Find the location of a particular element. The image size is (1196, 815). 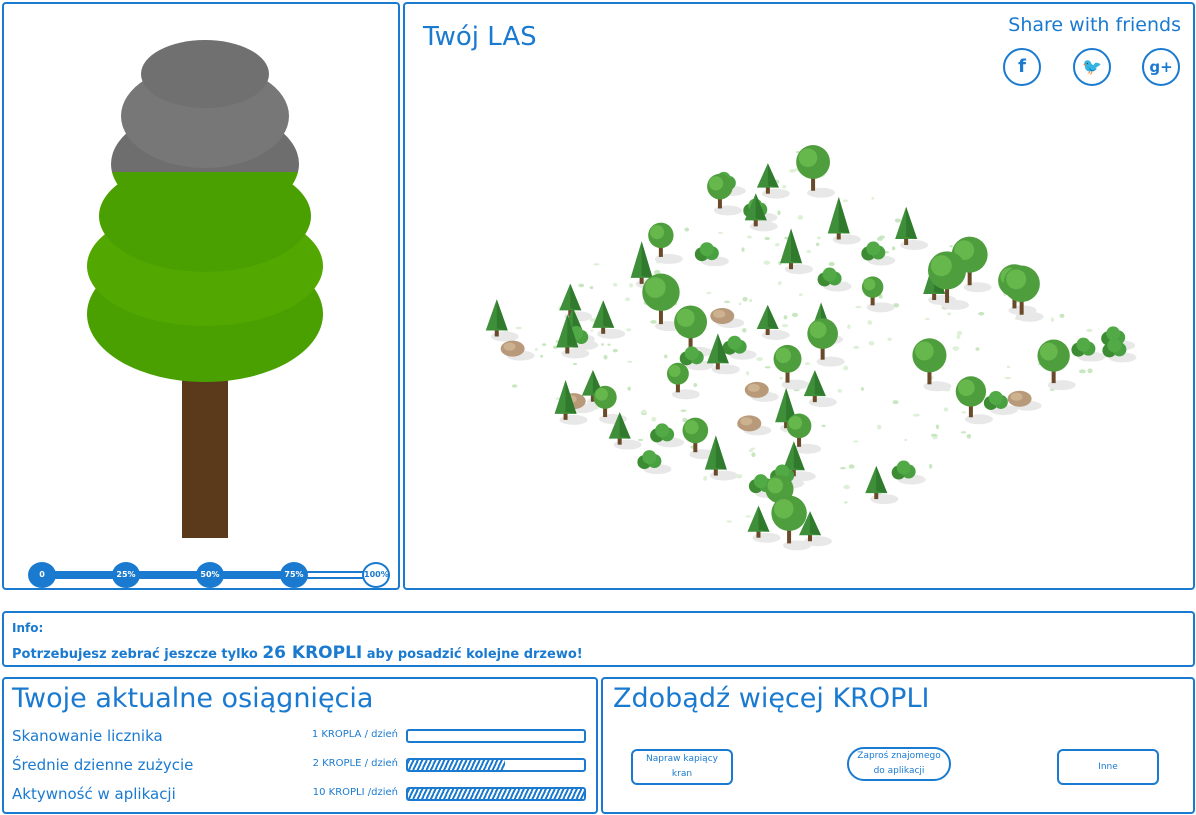

tree-growth-progress: 0 25% 50% 75% 100% is located at coordinates (209, 575).